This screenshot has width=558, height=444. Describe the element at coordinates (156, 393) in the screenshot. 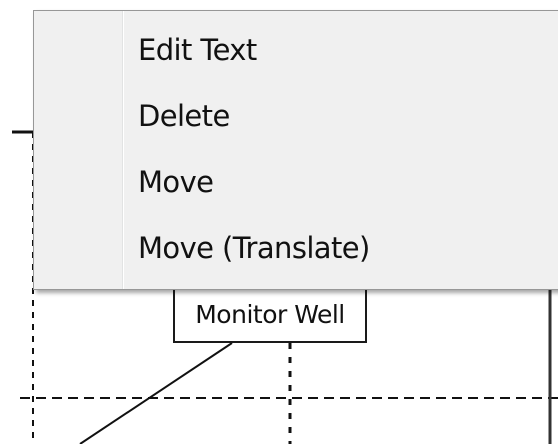

I see `callout-leader-line` at that location.